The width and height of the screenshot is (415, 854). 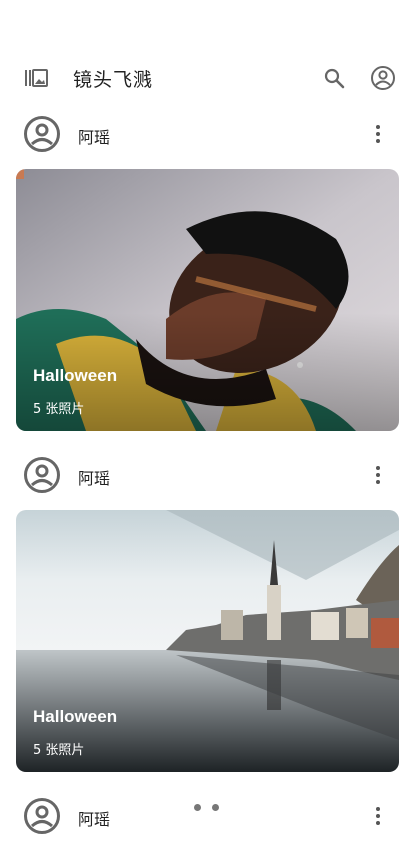 I want to click on app-title: 镜头飞溅, so click(x=113, y=80).